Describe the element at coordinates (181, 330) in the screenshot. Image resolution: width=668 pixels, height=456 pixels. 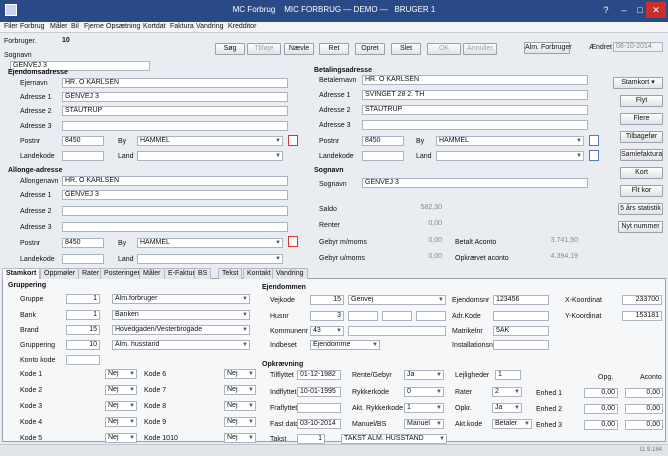
I see `brand-select: Hovedgaden/Vesterbrogade ▼` at that location.